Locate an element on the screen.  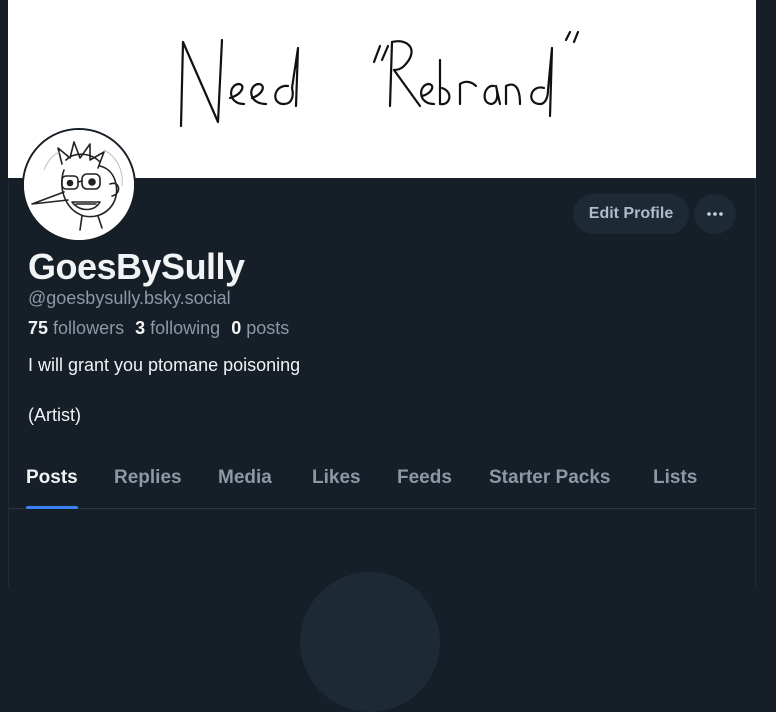
avatar-drawing-icon is located at coordinates (79, 185).